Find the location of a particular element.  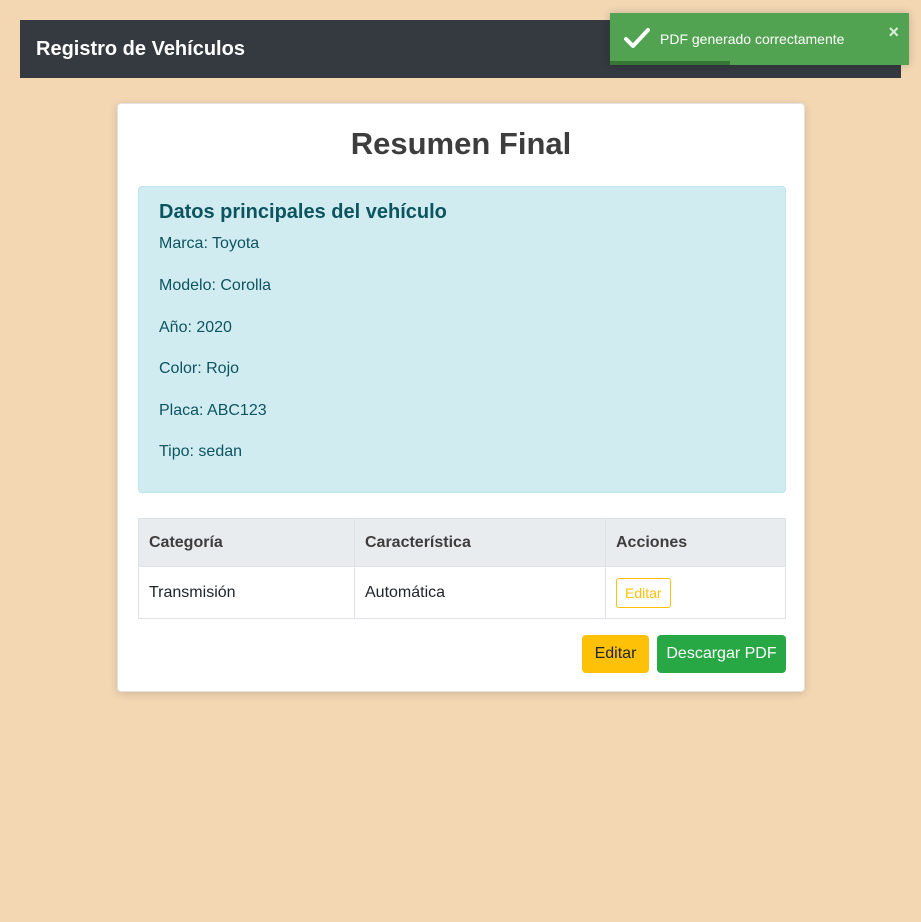

table-row: Transmisión Automática Editar is located at coordinates (462, 592).